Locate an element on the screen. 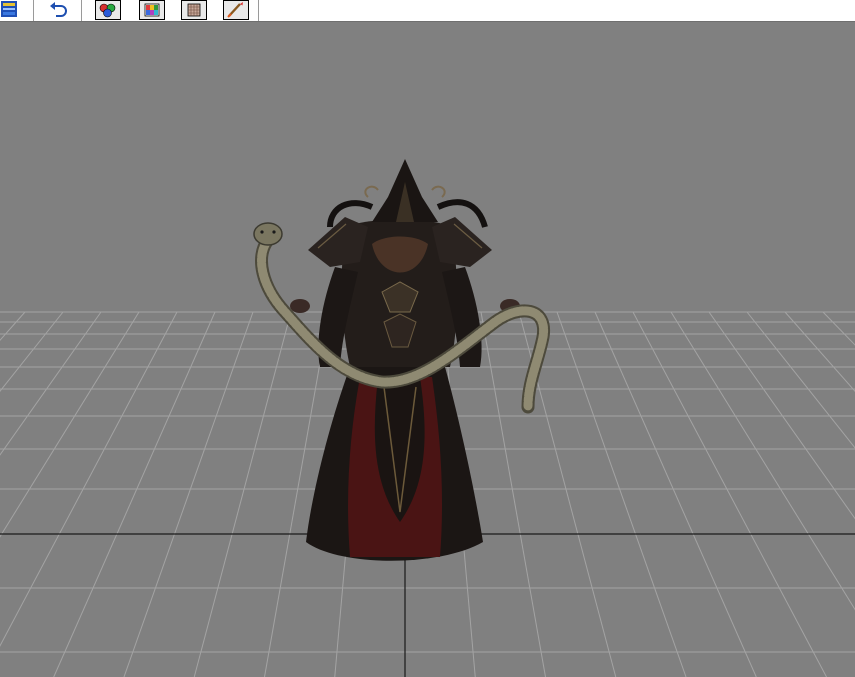 The width and height of the screenshot is (855, 677). color-balls-icon is located at coordinates (108, 10).